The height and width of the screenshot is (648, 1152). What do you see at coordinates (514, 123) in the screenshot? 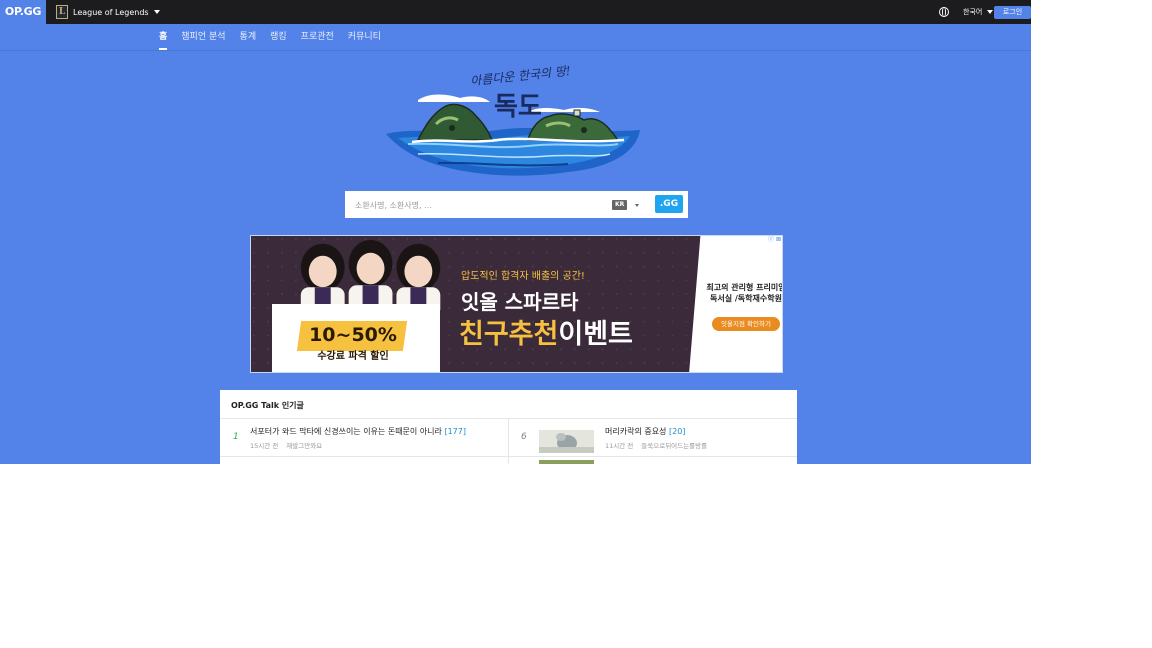
I see `hero-doodle: 아름다운 한국의 땅! 독도` at bounding box center [514, 123].